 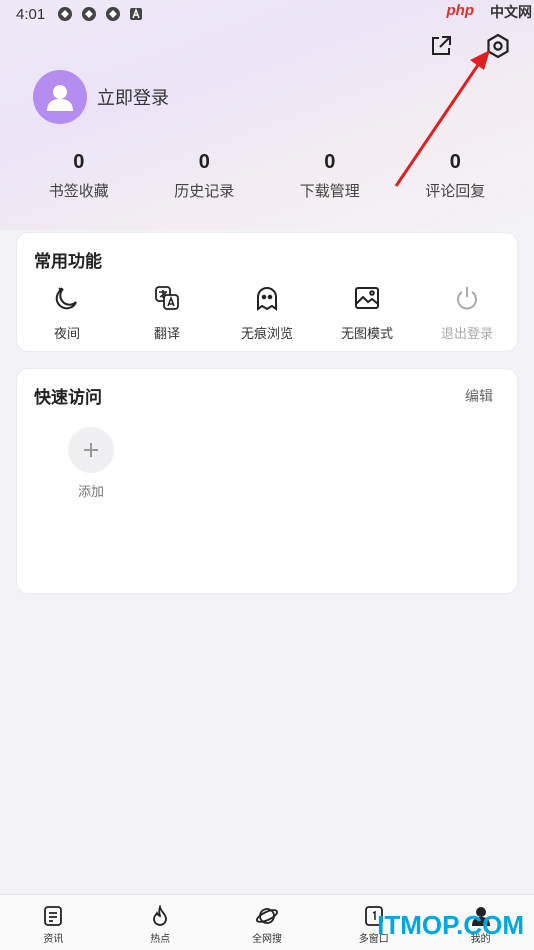 What do you see at coordinates (266, 916) in the screenshot?
I see `planet-icon` at bounding box center [266, 916].